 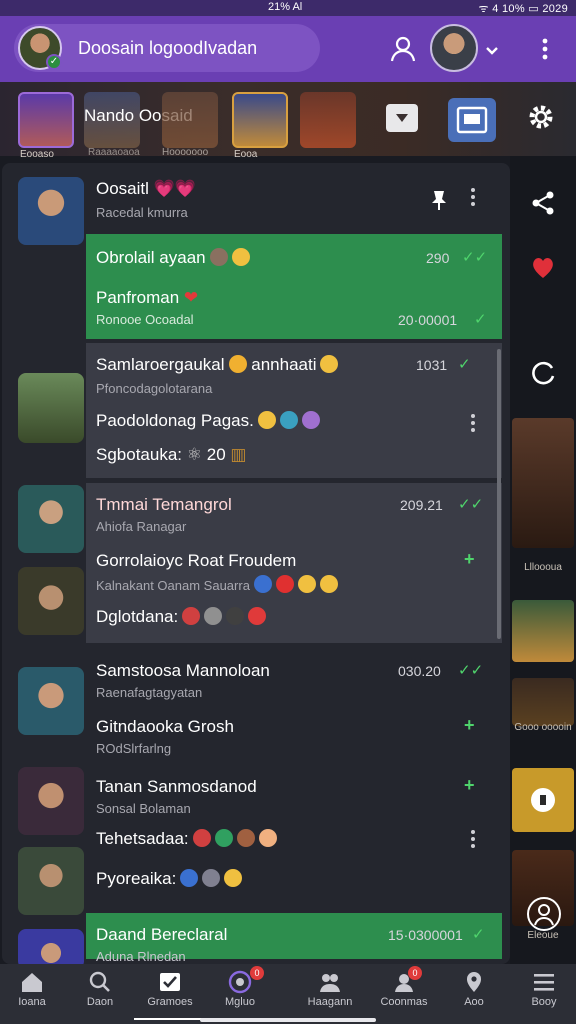 I want to click on menu-icon, so click(x=544, y=982).